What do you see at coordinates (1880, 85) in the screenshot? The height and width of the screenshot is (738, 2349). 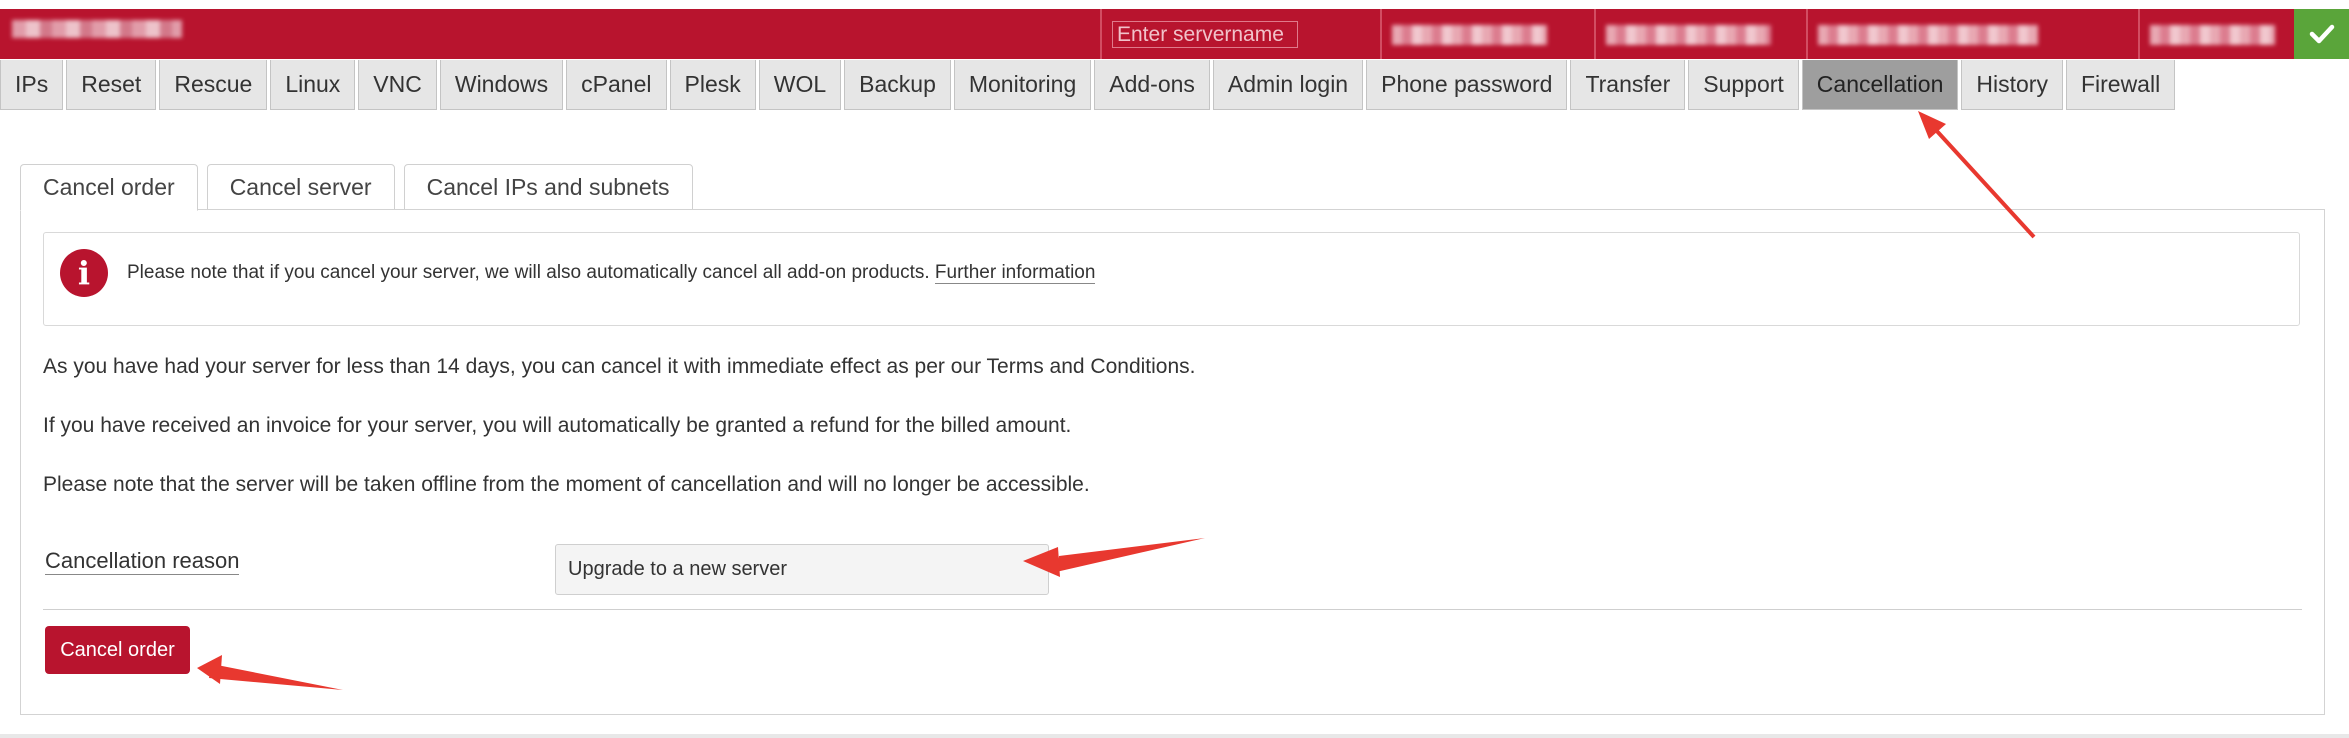 I see `tab-cancellation: Cancellation` at bounding box center [1880, 85].